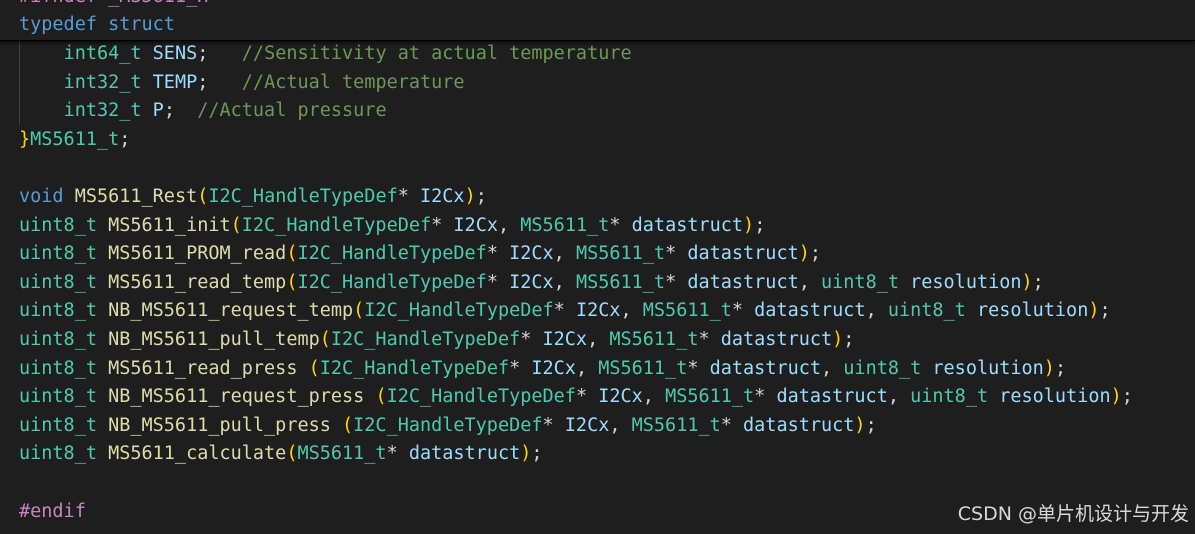 This screenshot has width=1195, height=534. What do you see at coordinates (1073, 514) in the screenshot?
I see `csdn-watermark: CSDN @单片机设计与开发` at bounding box center [1073, 514].